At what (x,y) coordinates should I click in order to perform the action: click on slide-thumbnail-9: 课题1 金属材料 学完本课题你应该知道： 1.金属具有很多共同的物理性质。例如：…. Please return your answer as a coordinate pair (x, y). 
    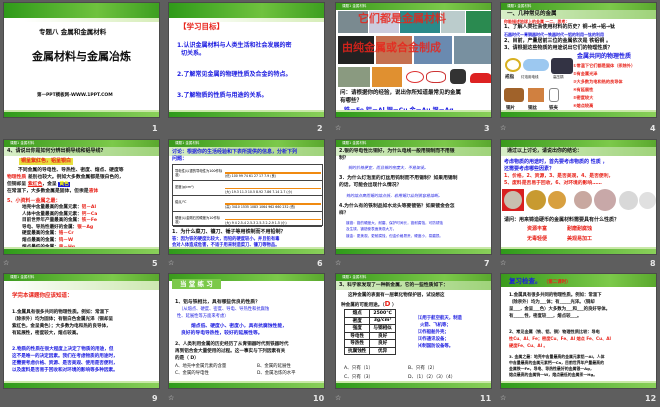
    Looking at the image, I should click on (81, 331).